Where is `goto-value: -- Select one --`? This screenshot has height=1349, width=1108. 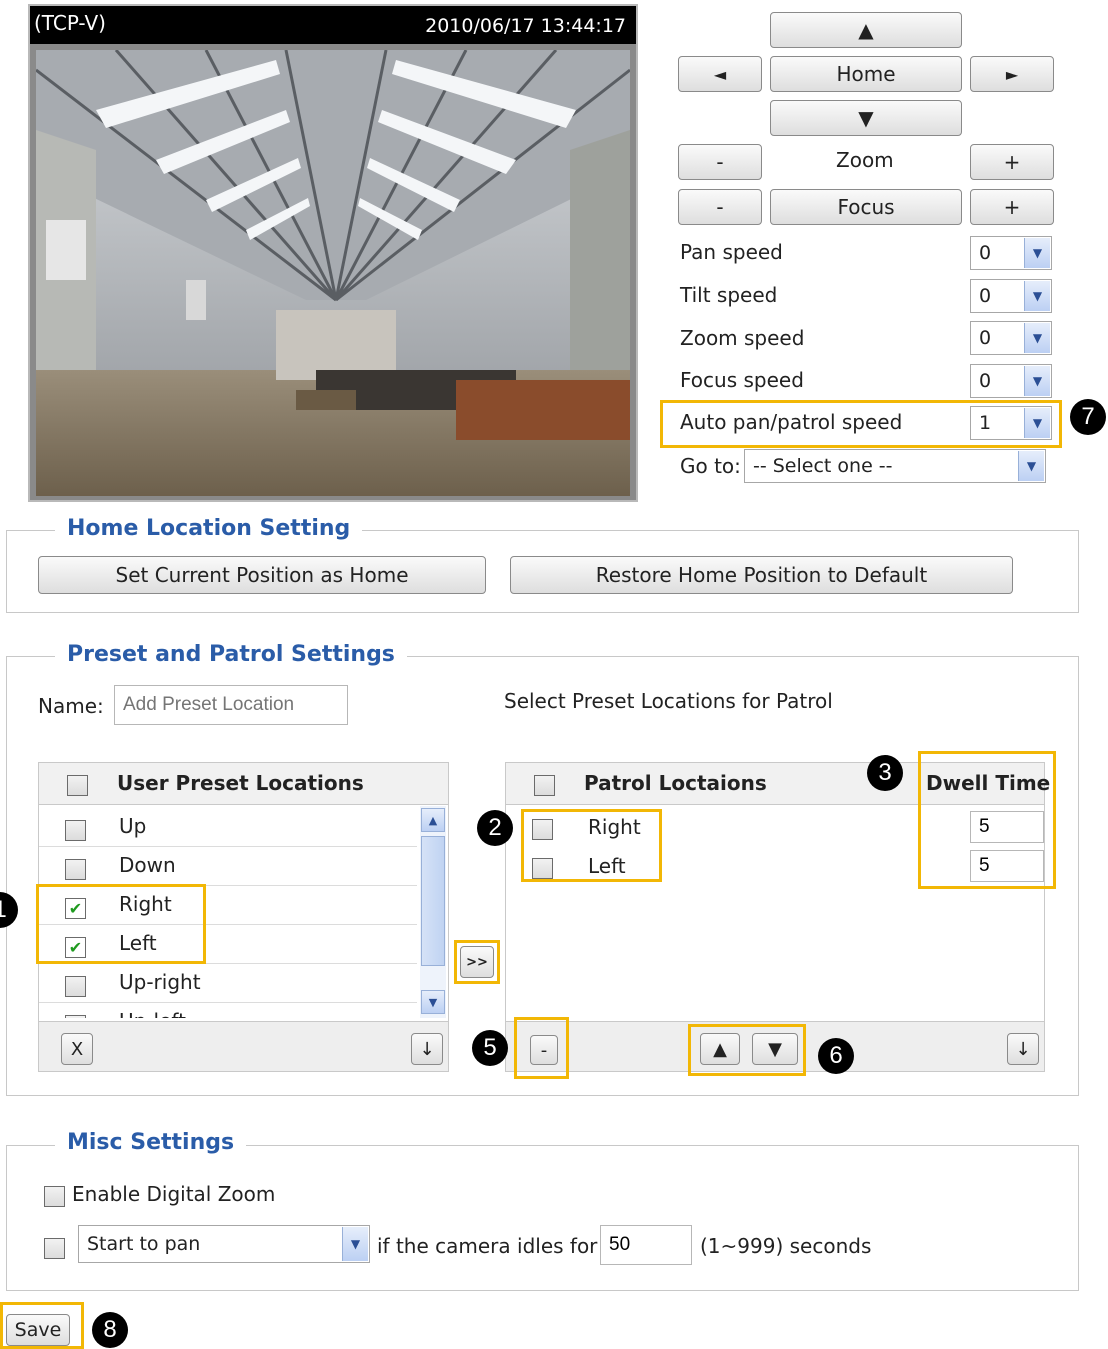
goto-value: -- Select one -- is located at coordinates (823, 466).